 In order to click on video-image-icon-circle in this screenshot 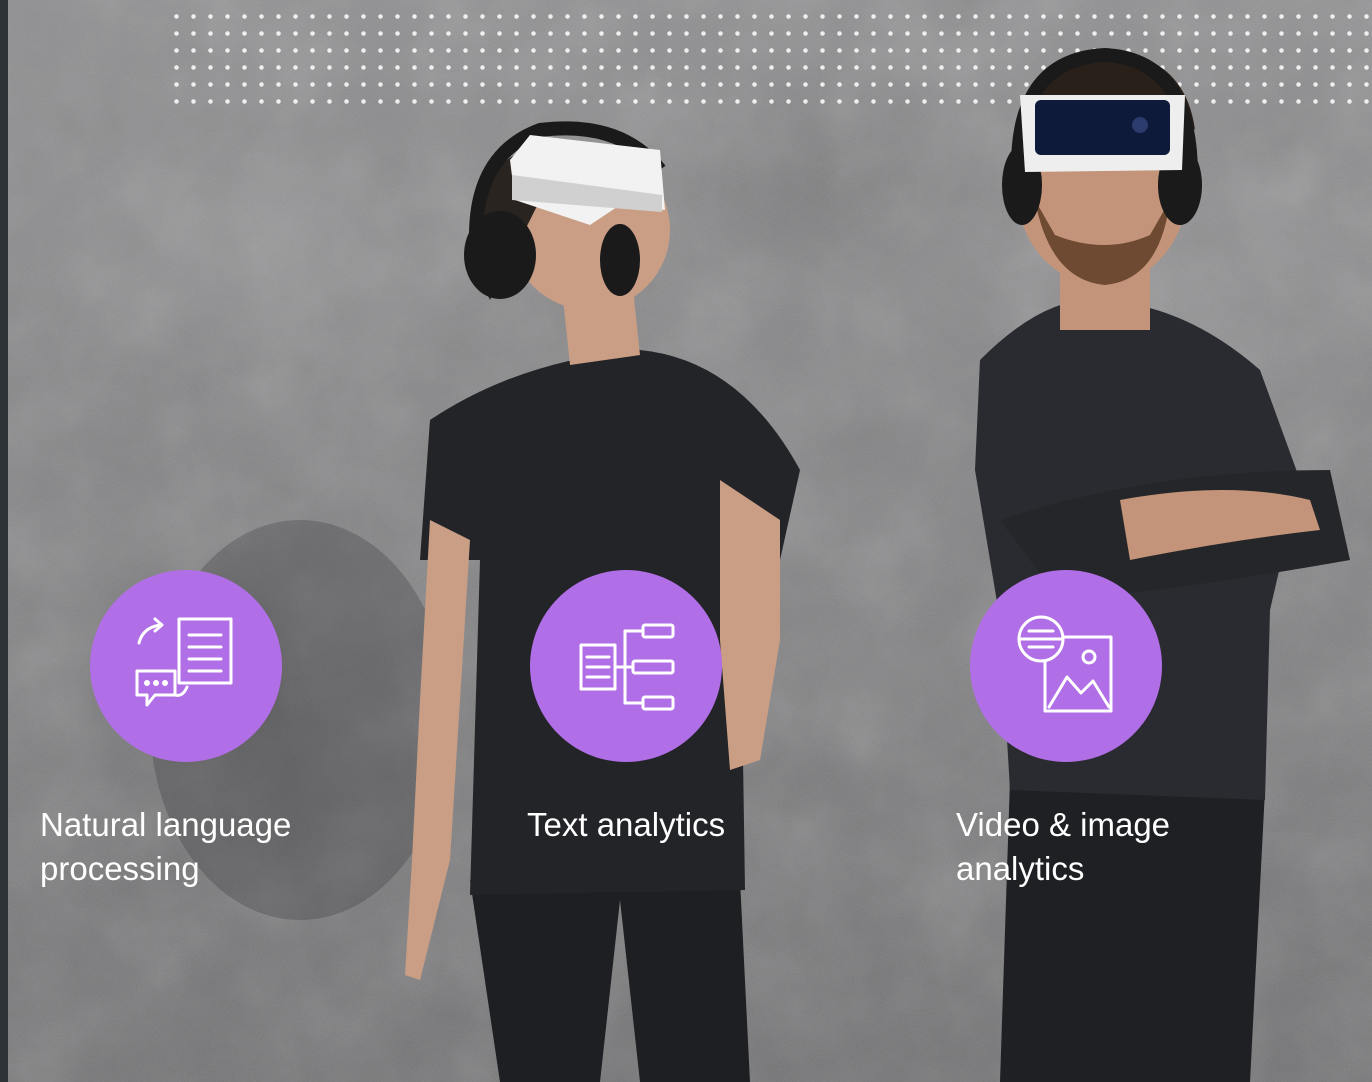, I will do `click(1066, 666)`.